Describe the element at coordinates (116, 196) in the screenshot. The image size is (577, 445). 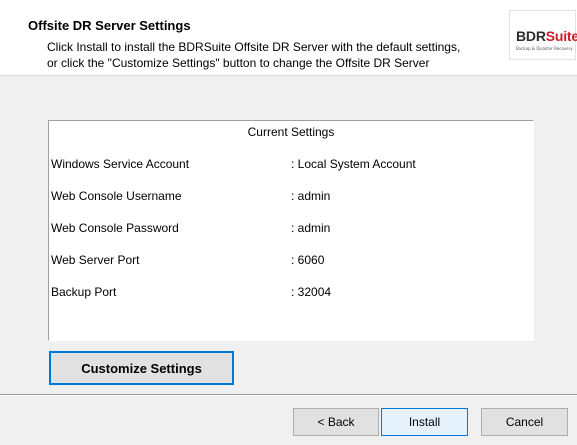
I see `setting-label-console-username: Web Console Username` at that location.